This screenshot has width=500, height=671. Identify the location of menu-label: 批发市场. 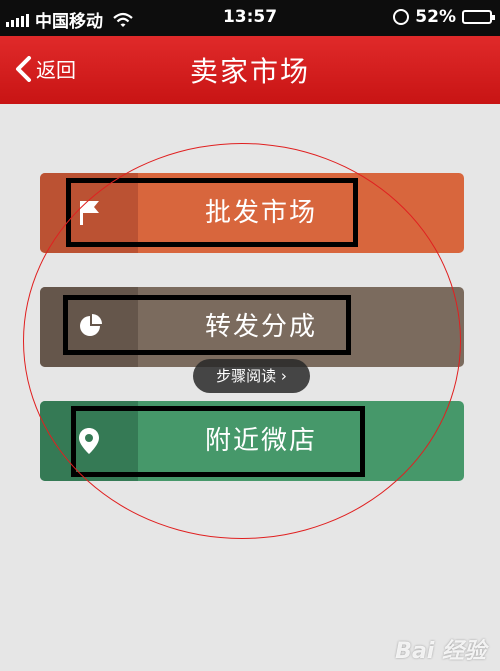
(260, 213).